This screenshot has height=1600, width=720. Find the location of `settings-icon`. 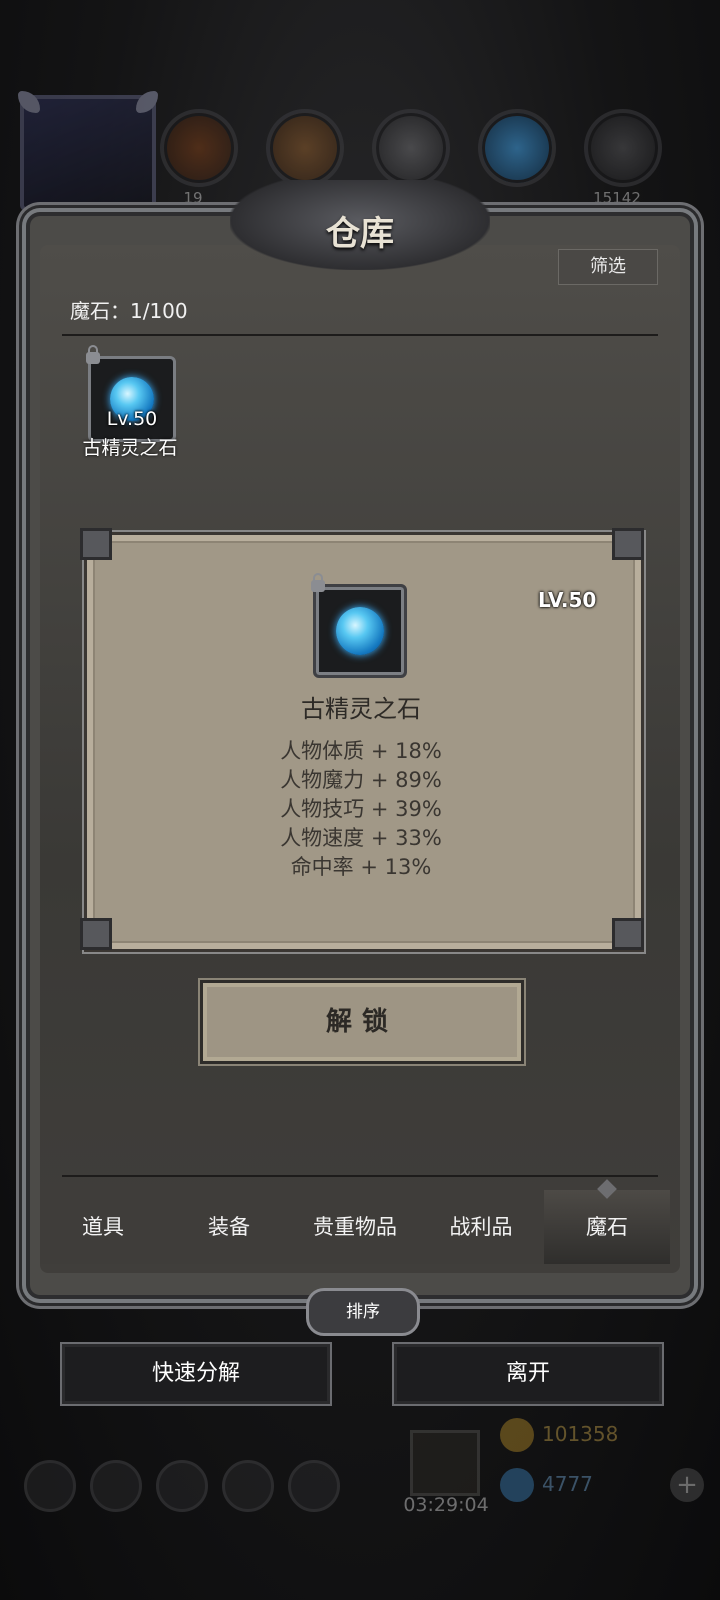

settings-icon is located at coordinates (50, 1486).